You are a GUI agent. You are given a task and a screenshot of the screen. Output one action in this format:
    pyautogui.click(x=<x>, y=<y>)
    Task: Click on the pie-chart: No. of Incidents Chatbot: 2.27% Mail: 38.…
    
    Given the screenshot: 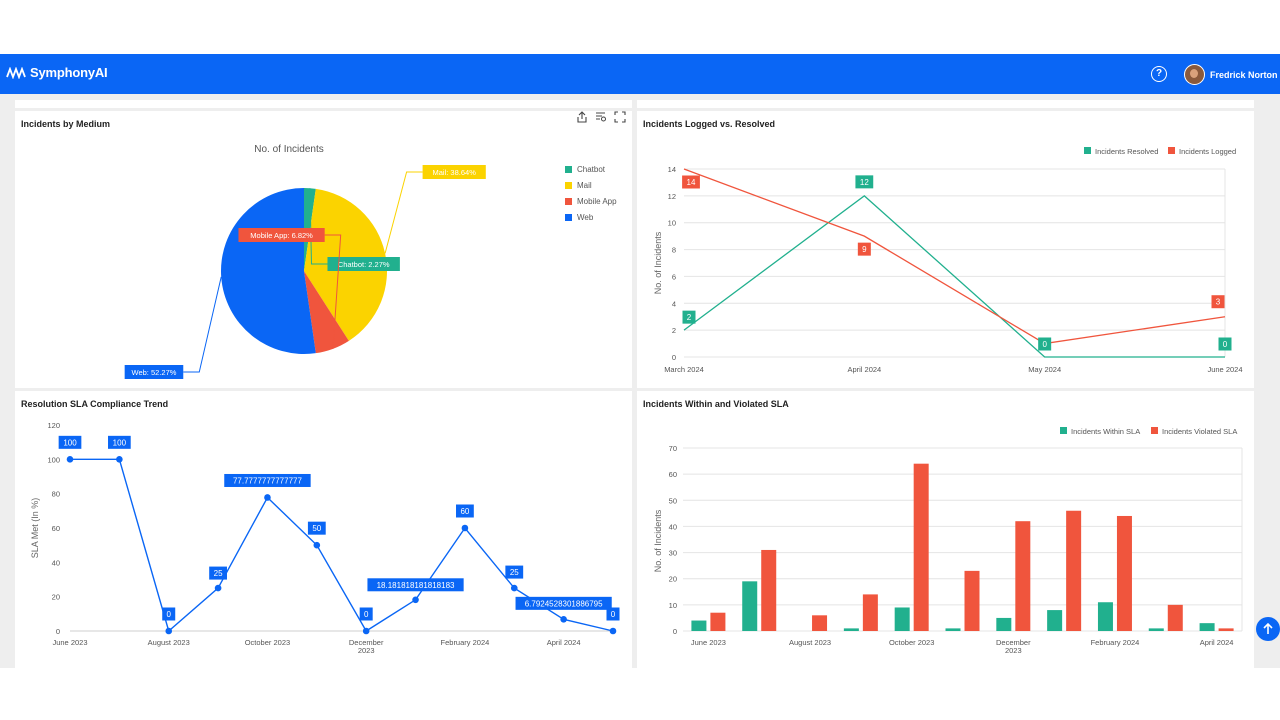 What is the action you would take?
    pyautogui.click(x=370, y=261)
    